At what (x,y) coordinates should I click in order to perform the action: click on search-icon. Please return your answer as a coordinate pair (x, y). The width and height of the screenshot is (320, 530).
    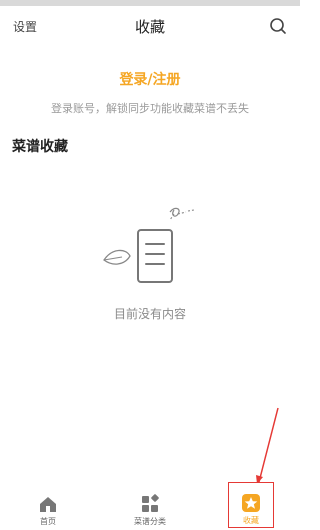
    Looking at the image, I should click on (278, 26).